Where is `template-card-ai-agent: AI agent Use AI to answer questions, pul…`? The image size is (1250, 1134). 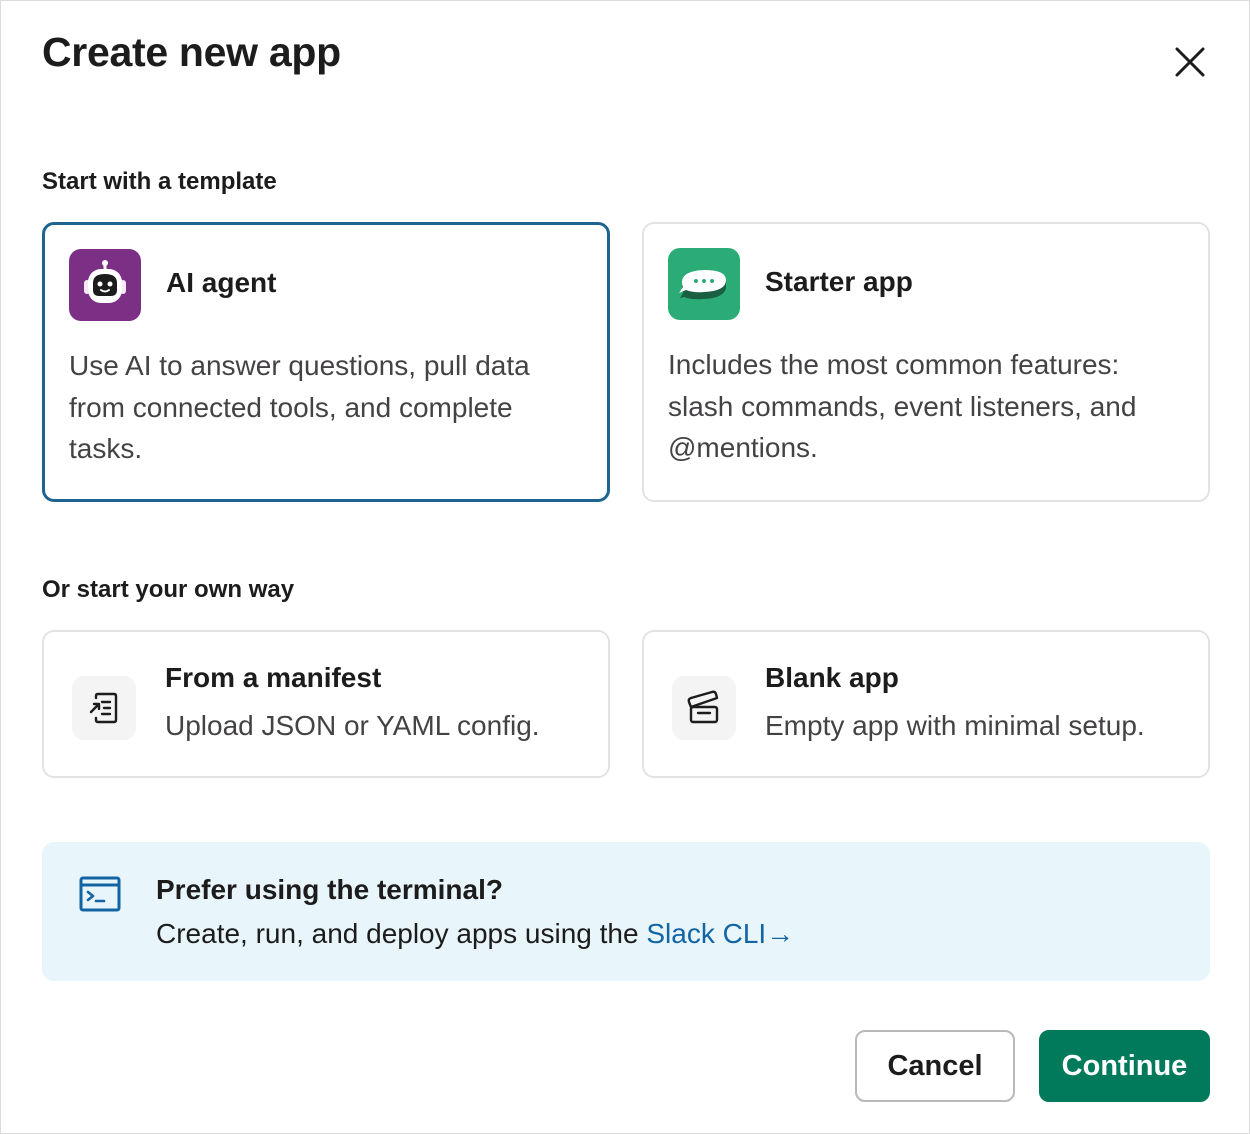 template-card-ai-agent: AI agent Use AI to answer questions, pul… is located at coordinates (326, 362).